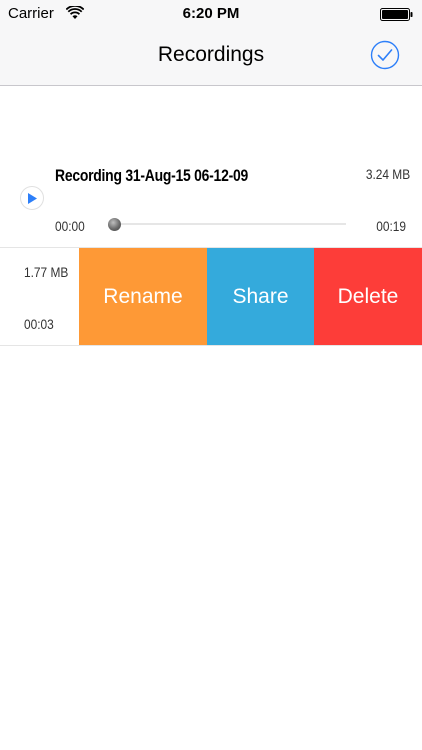 The height and width of the screenshot is (750, 422). What do you see at coordinates (227, 224) in the screenshot?
I see `progress-track` at bounding box center [227, 224].